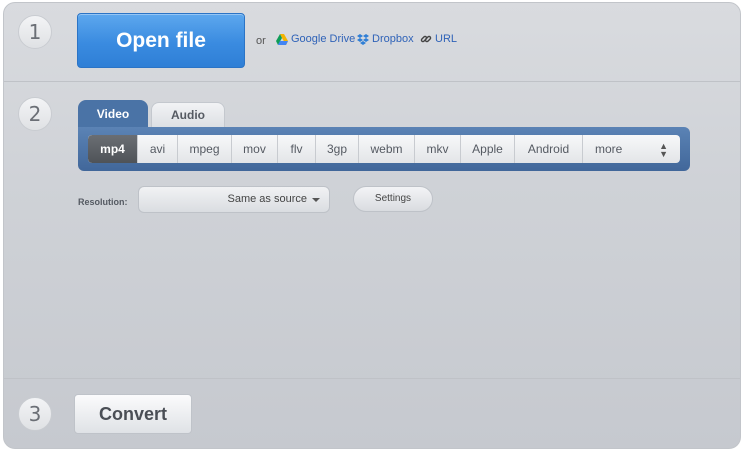  What do you see at coordinates (103, 202) in the screenshot?
I see `resolution-label: Resolution:` at bounding box center [103, 202].